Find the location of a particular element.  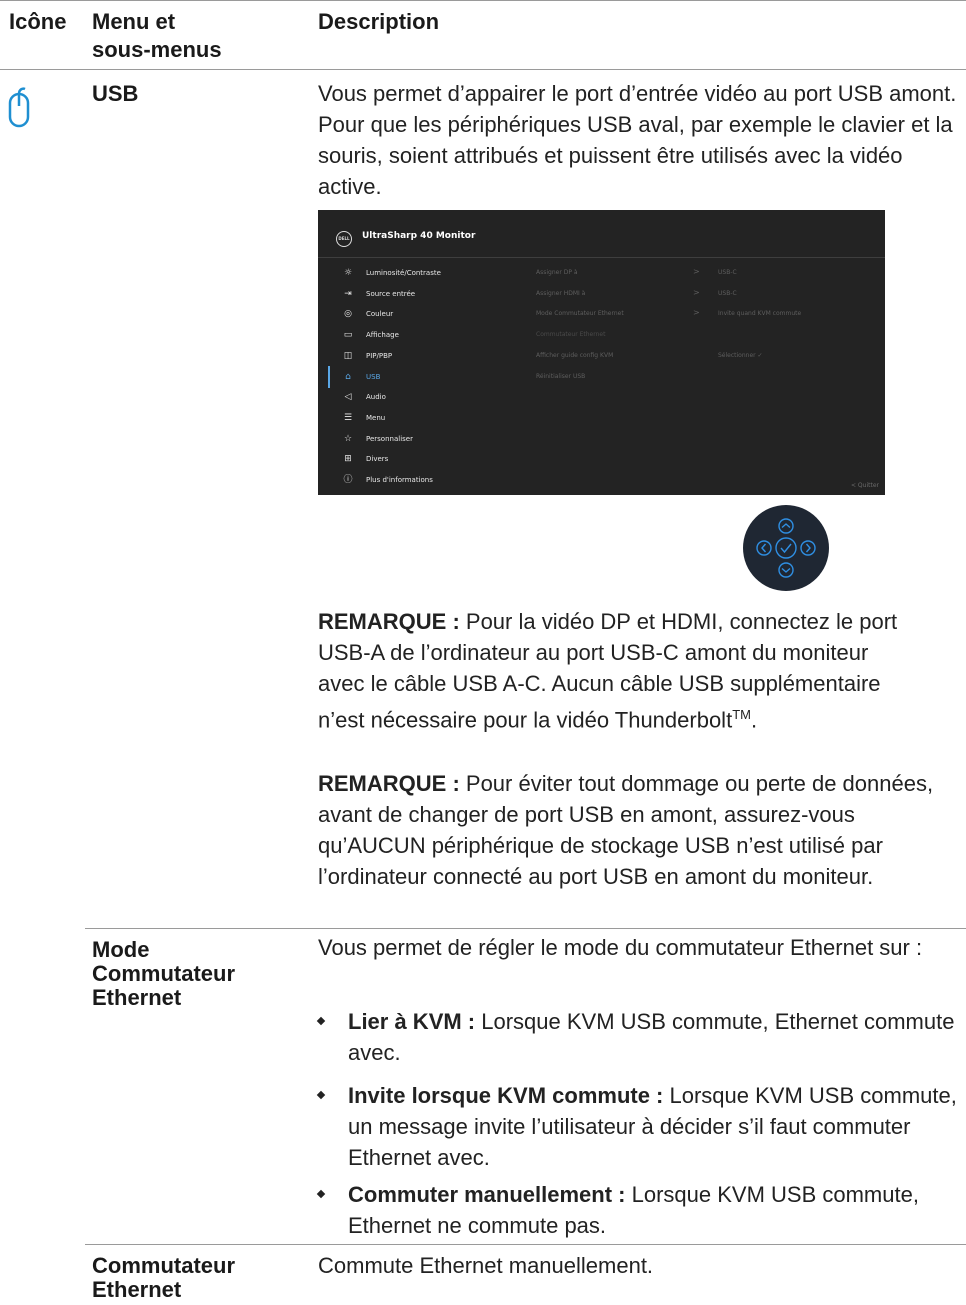

osd-menu-item: ◎ Couleur is located at coordinates (367, 314).